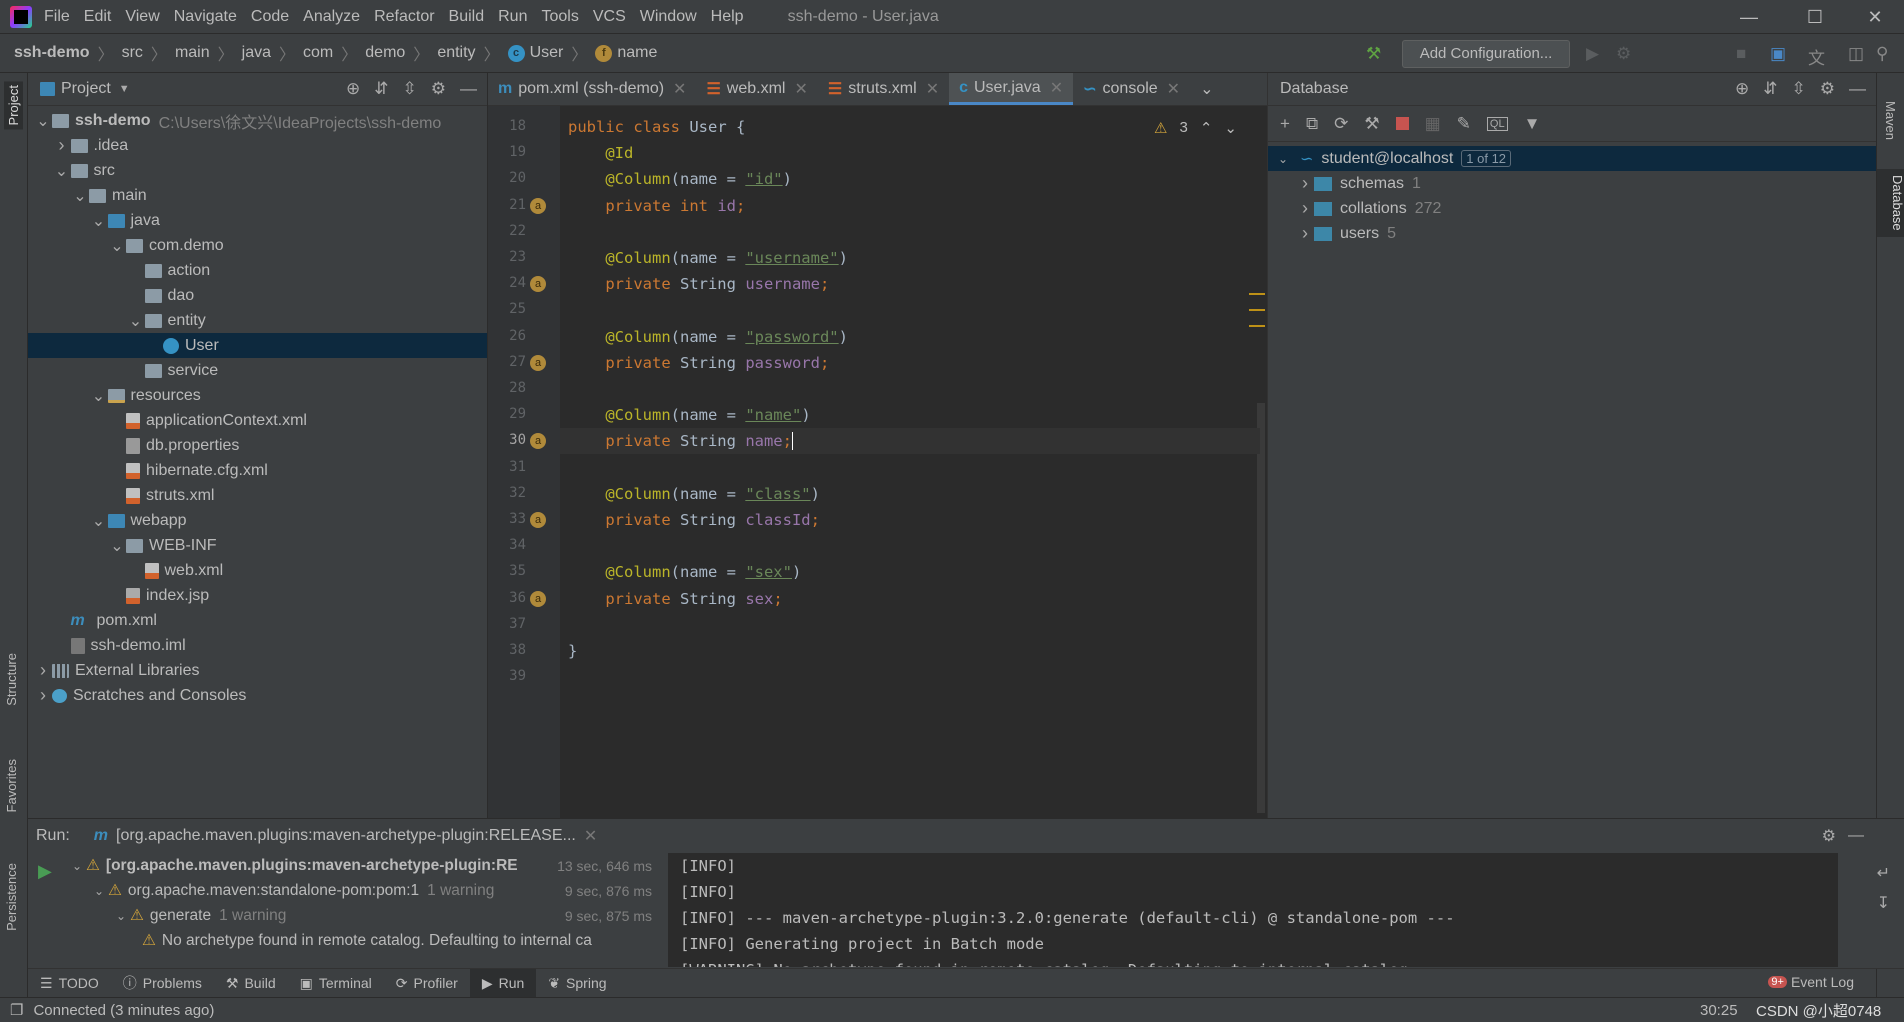  I want to click on tree-item: web.xml, so click(257, 570).